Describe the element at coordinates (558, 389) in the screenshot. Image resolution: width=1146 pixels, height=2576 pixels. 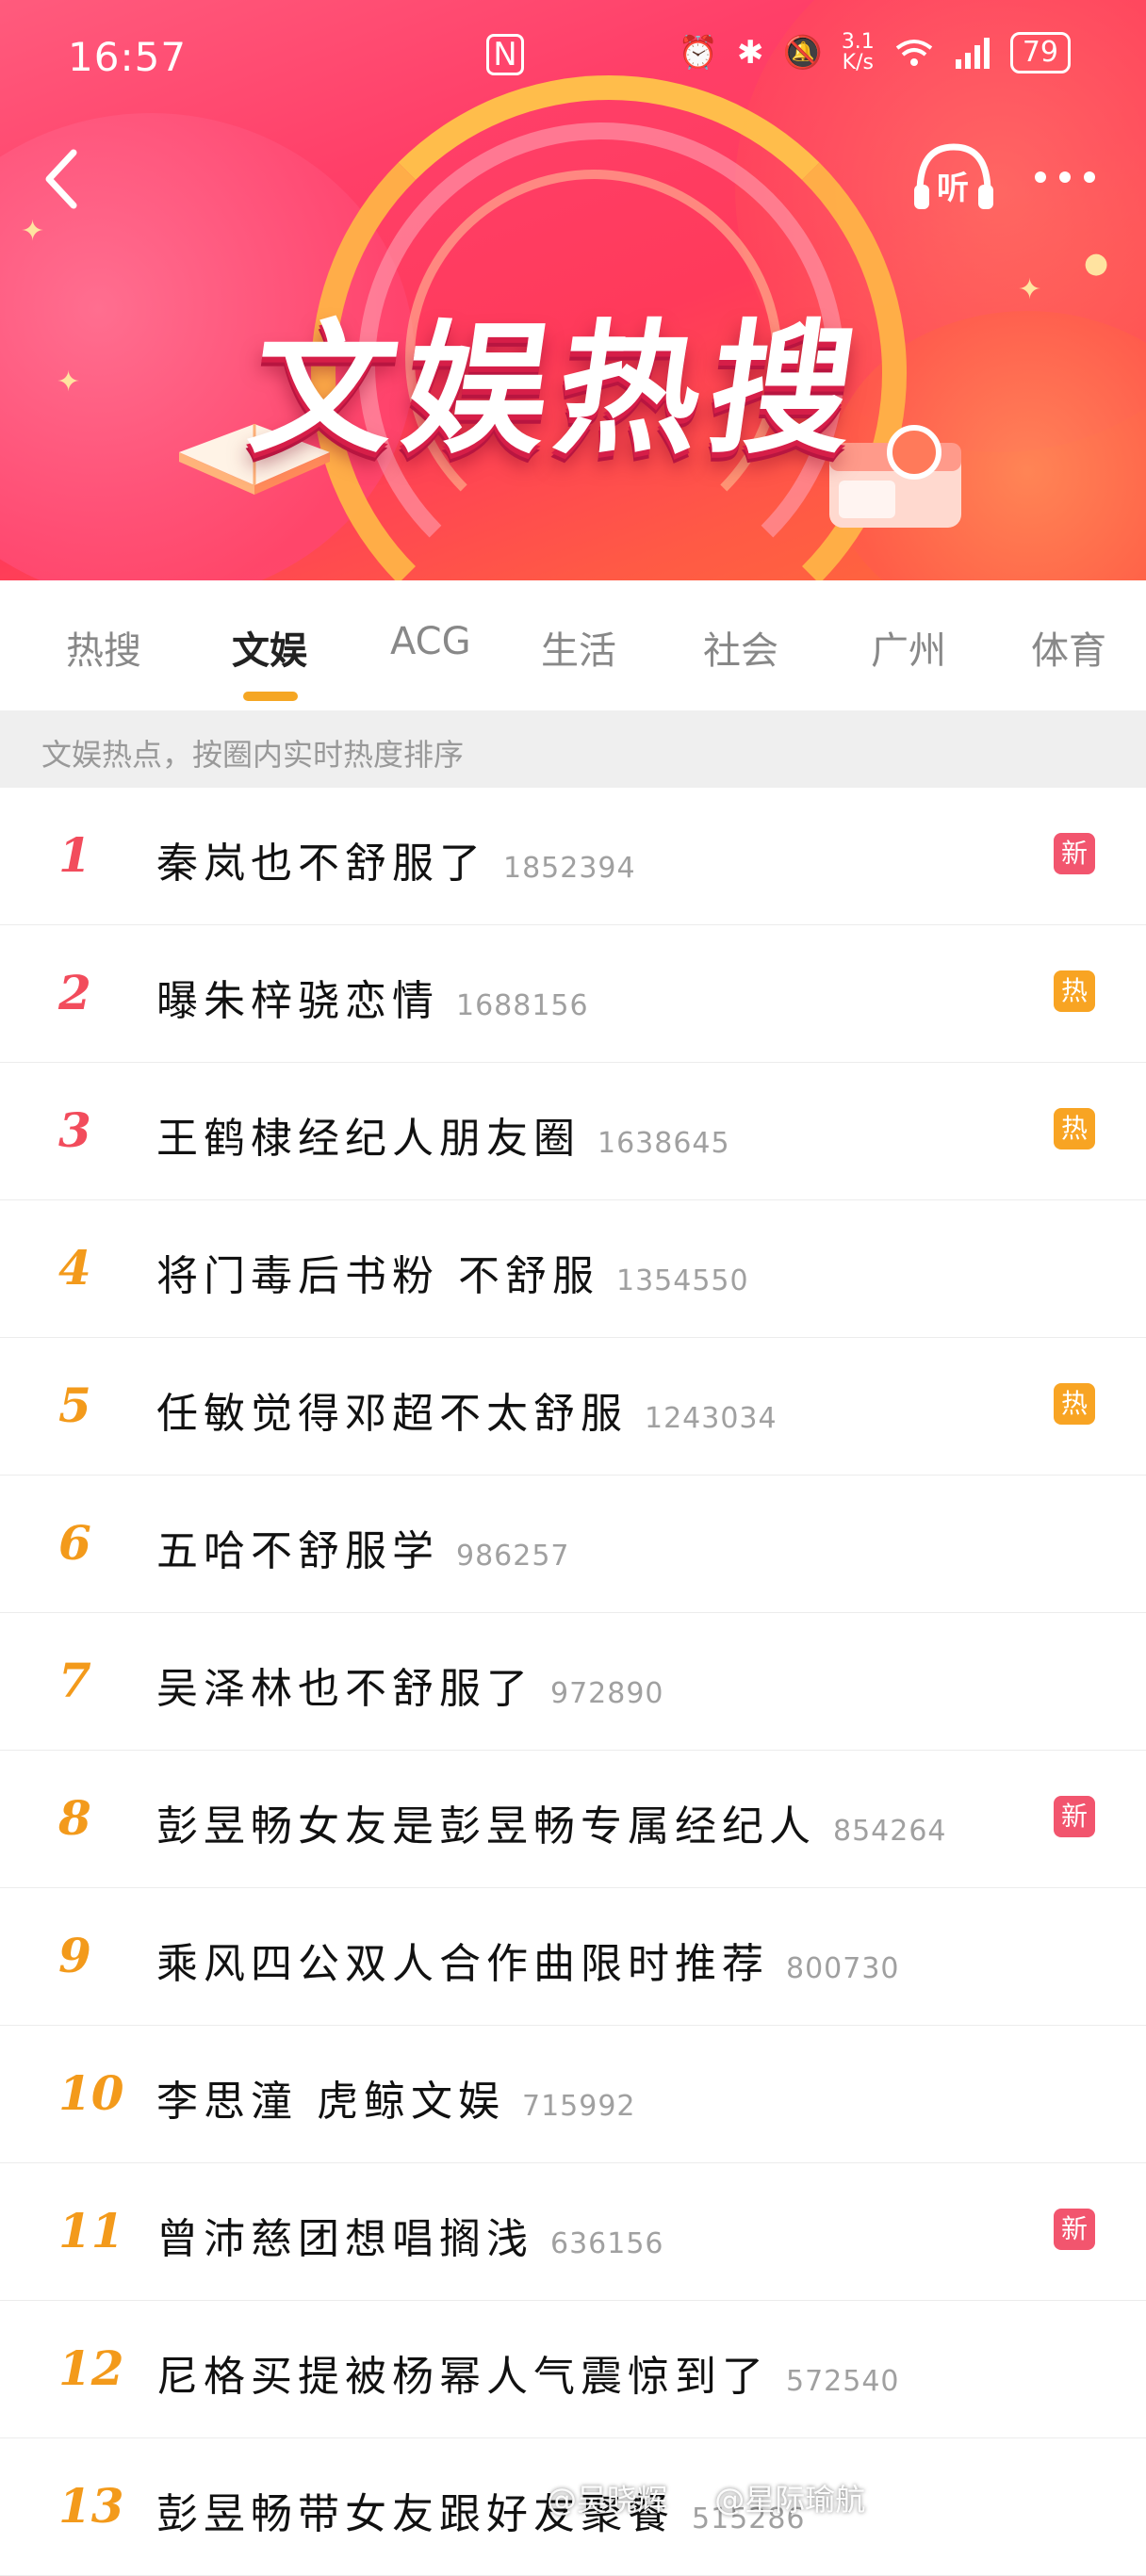
I see `banner-title: 文娱热搜` at that location.